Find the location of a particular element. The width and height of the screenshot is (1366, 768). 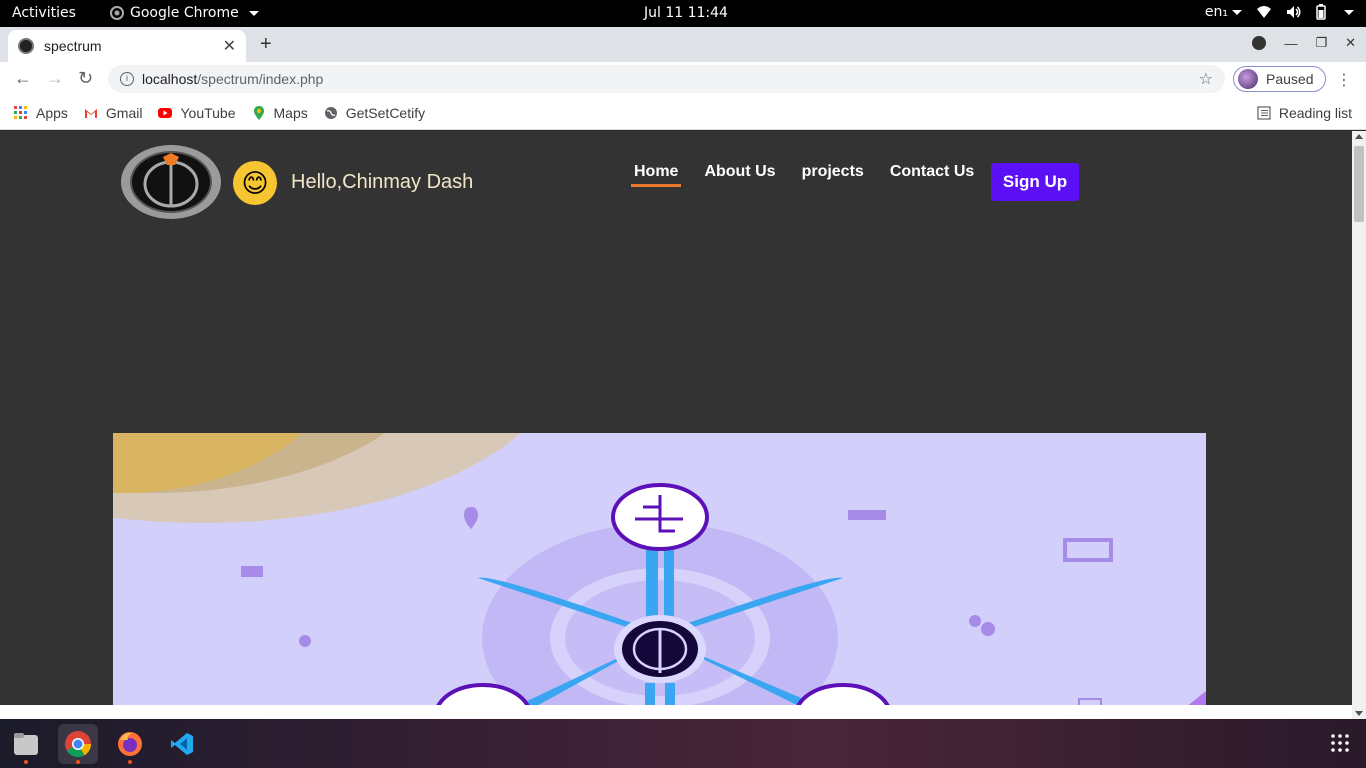

bookmark-gmail: Gmail is located at coordinates (113, 112).